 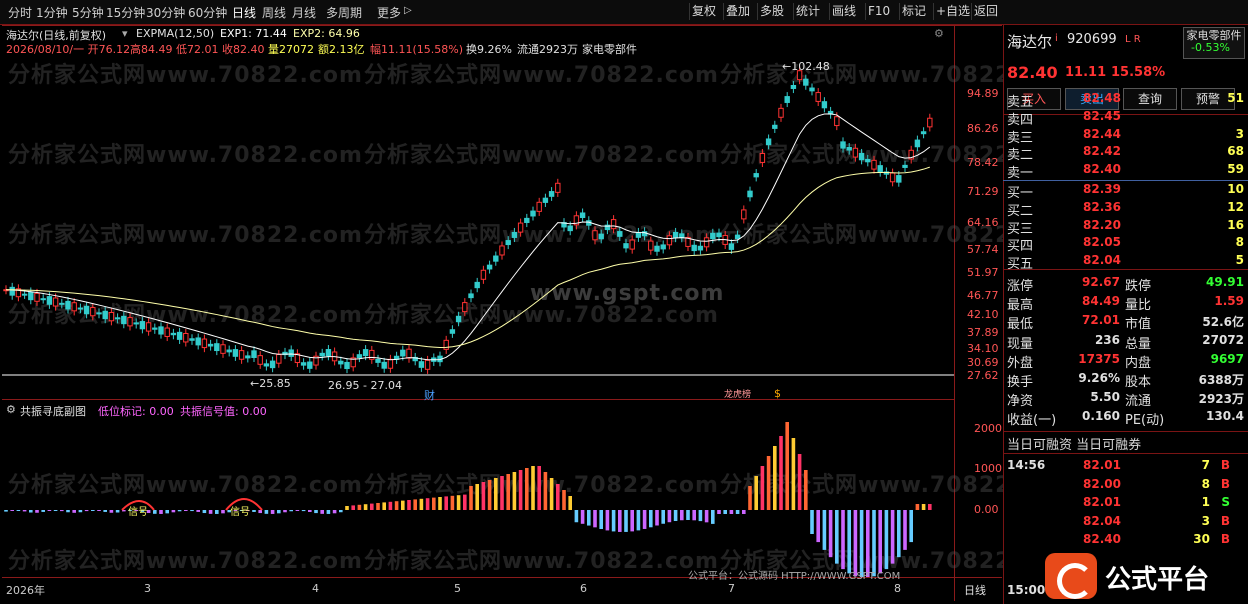 What do you see at coordinates (985, 11) in the screenshot?
I see `back-button: 返回` at bounding box center [985, 11].